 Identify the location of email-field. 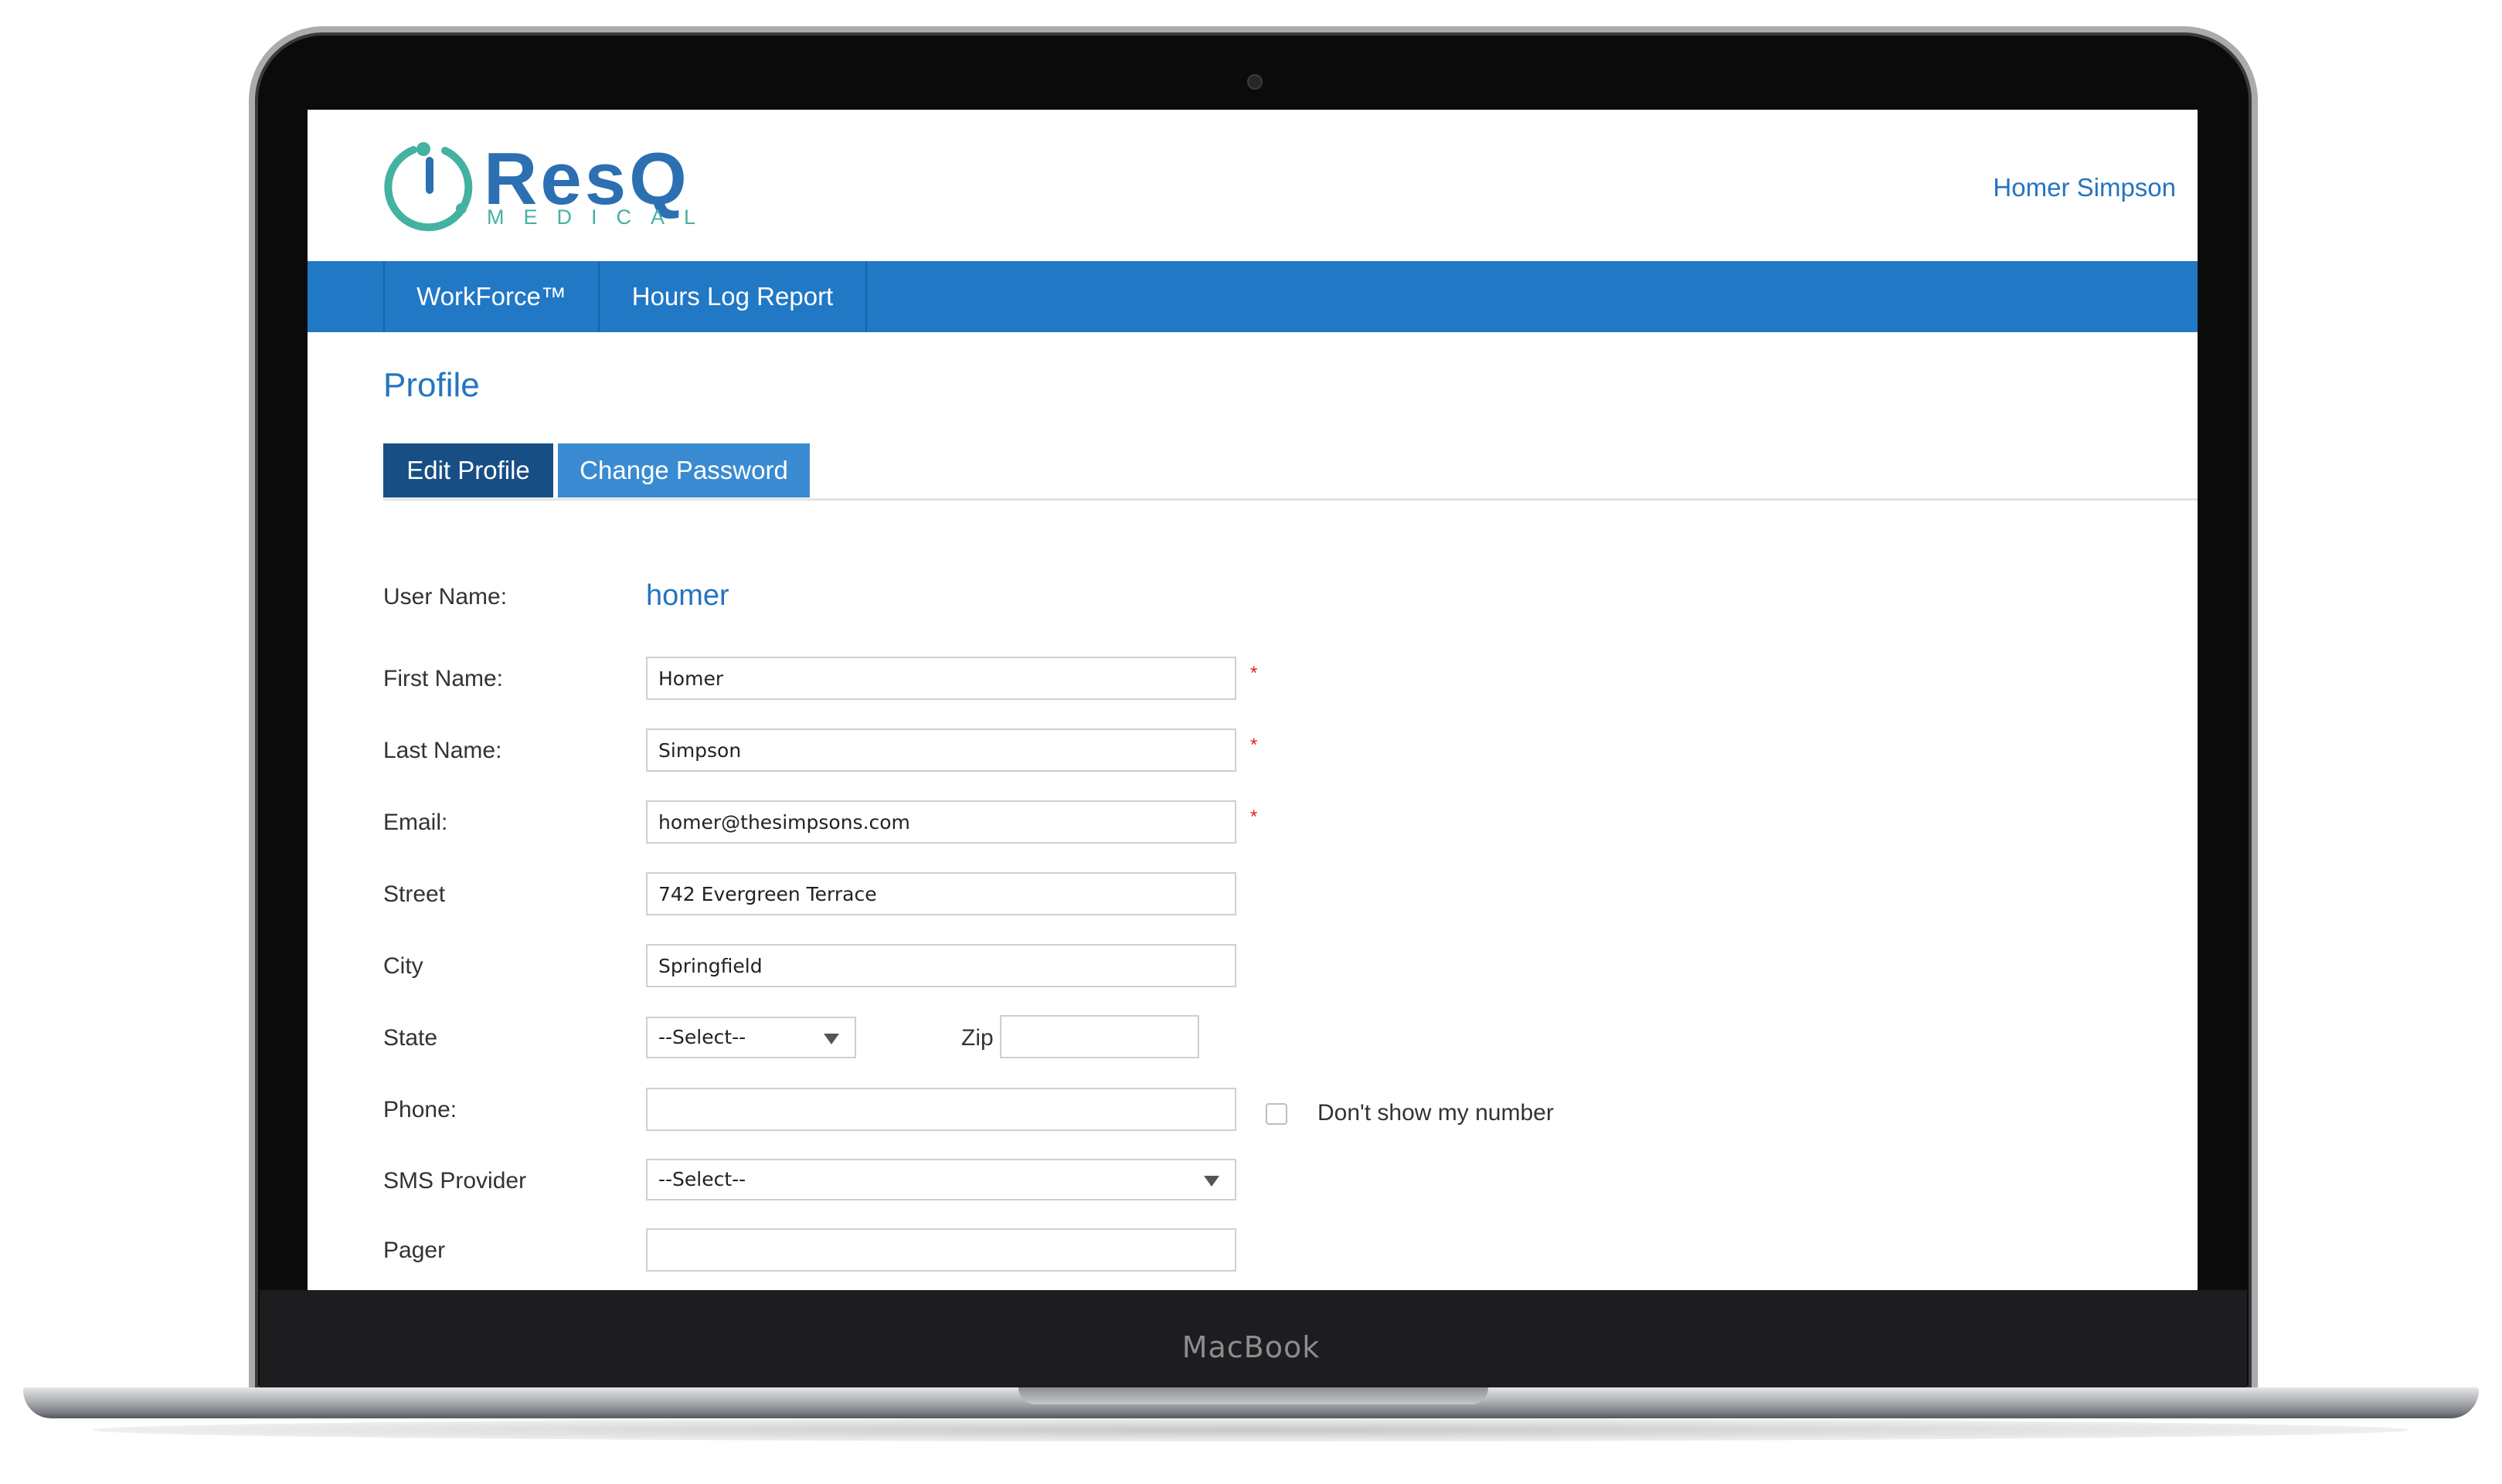
(941, 822).